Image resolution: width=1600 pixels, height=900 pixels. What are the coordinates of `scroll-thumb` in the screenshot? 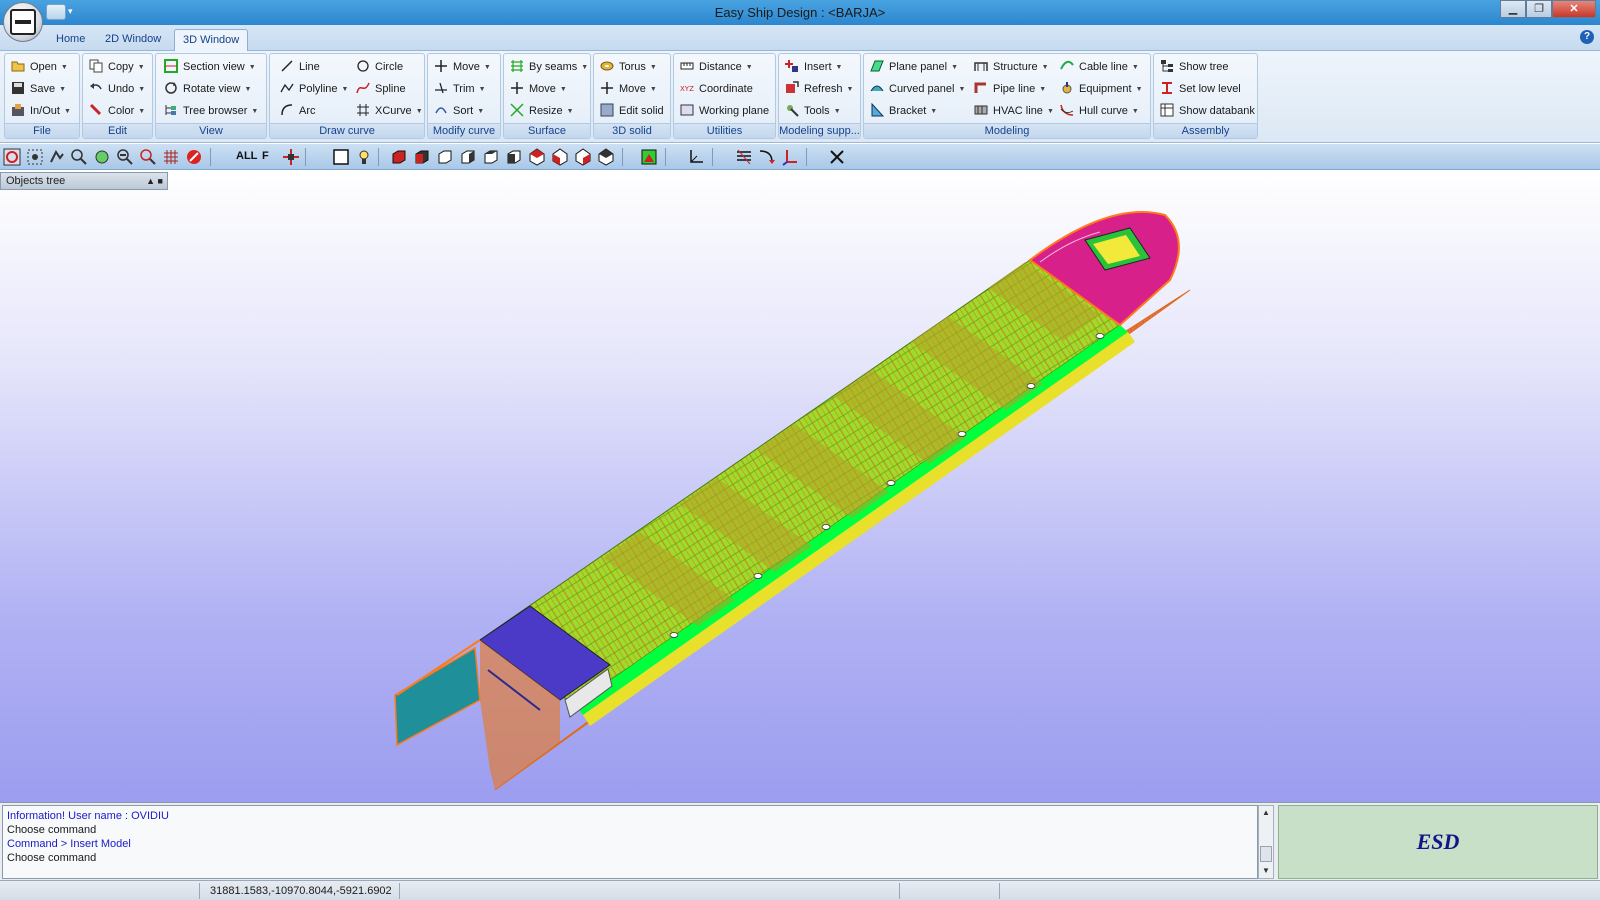 It's located at (1266, 854).